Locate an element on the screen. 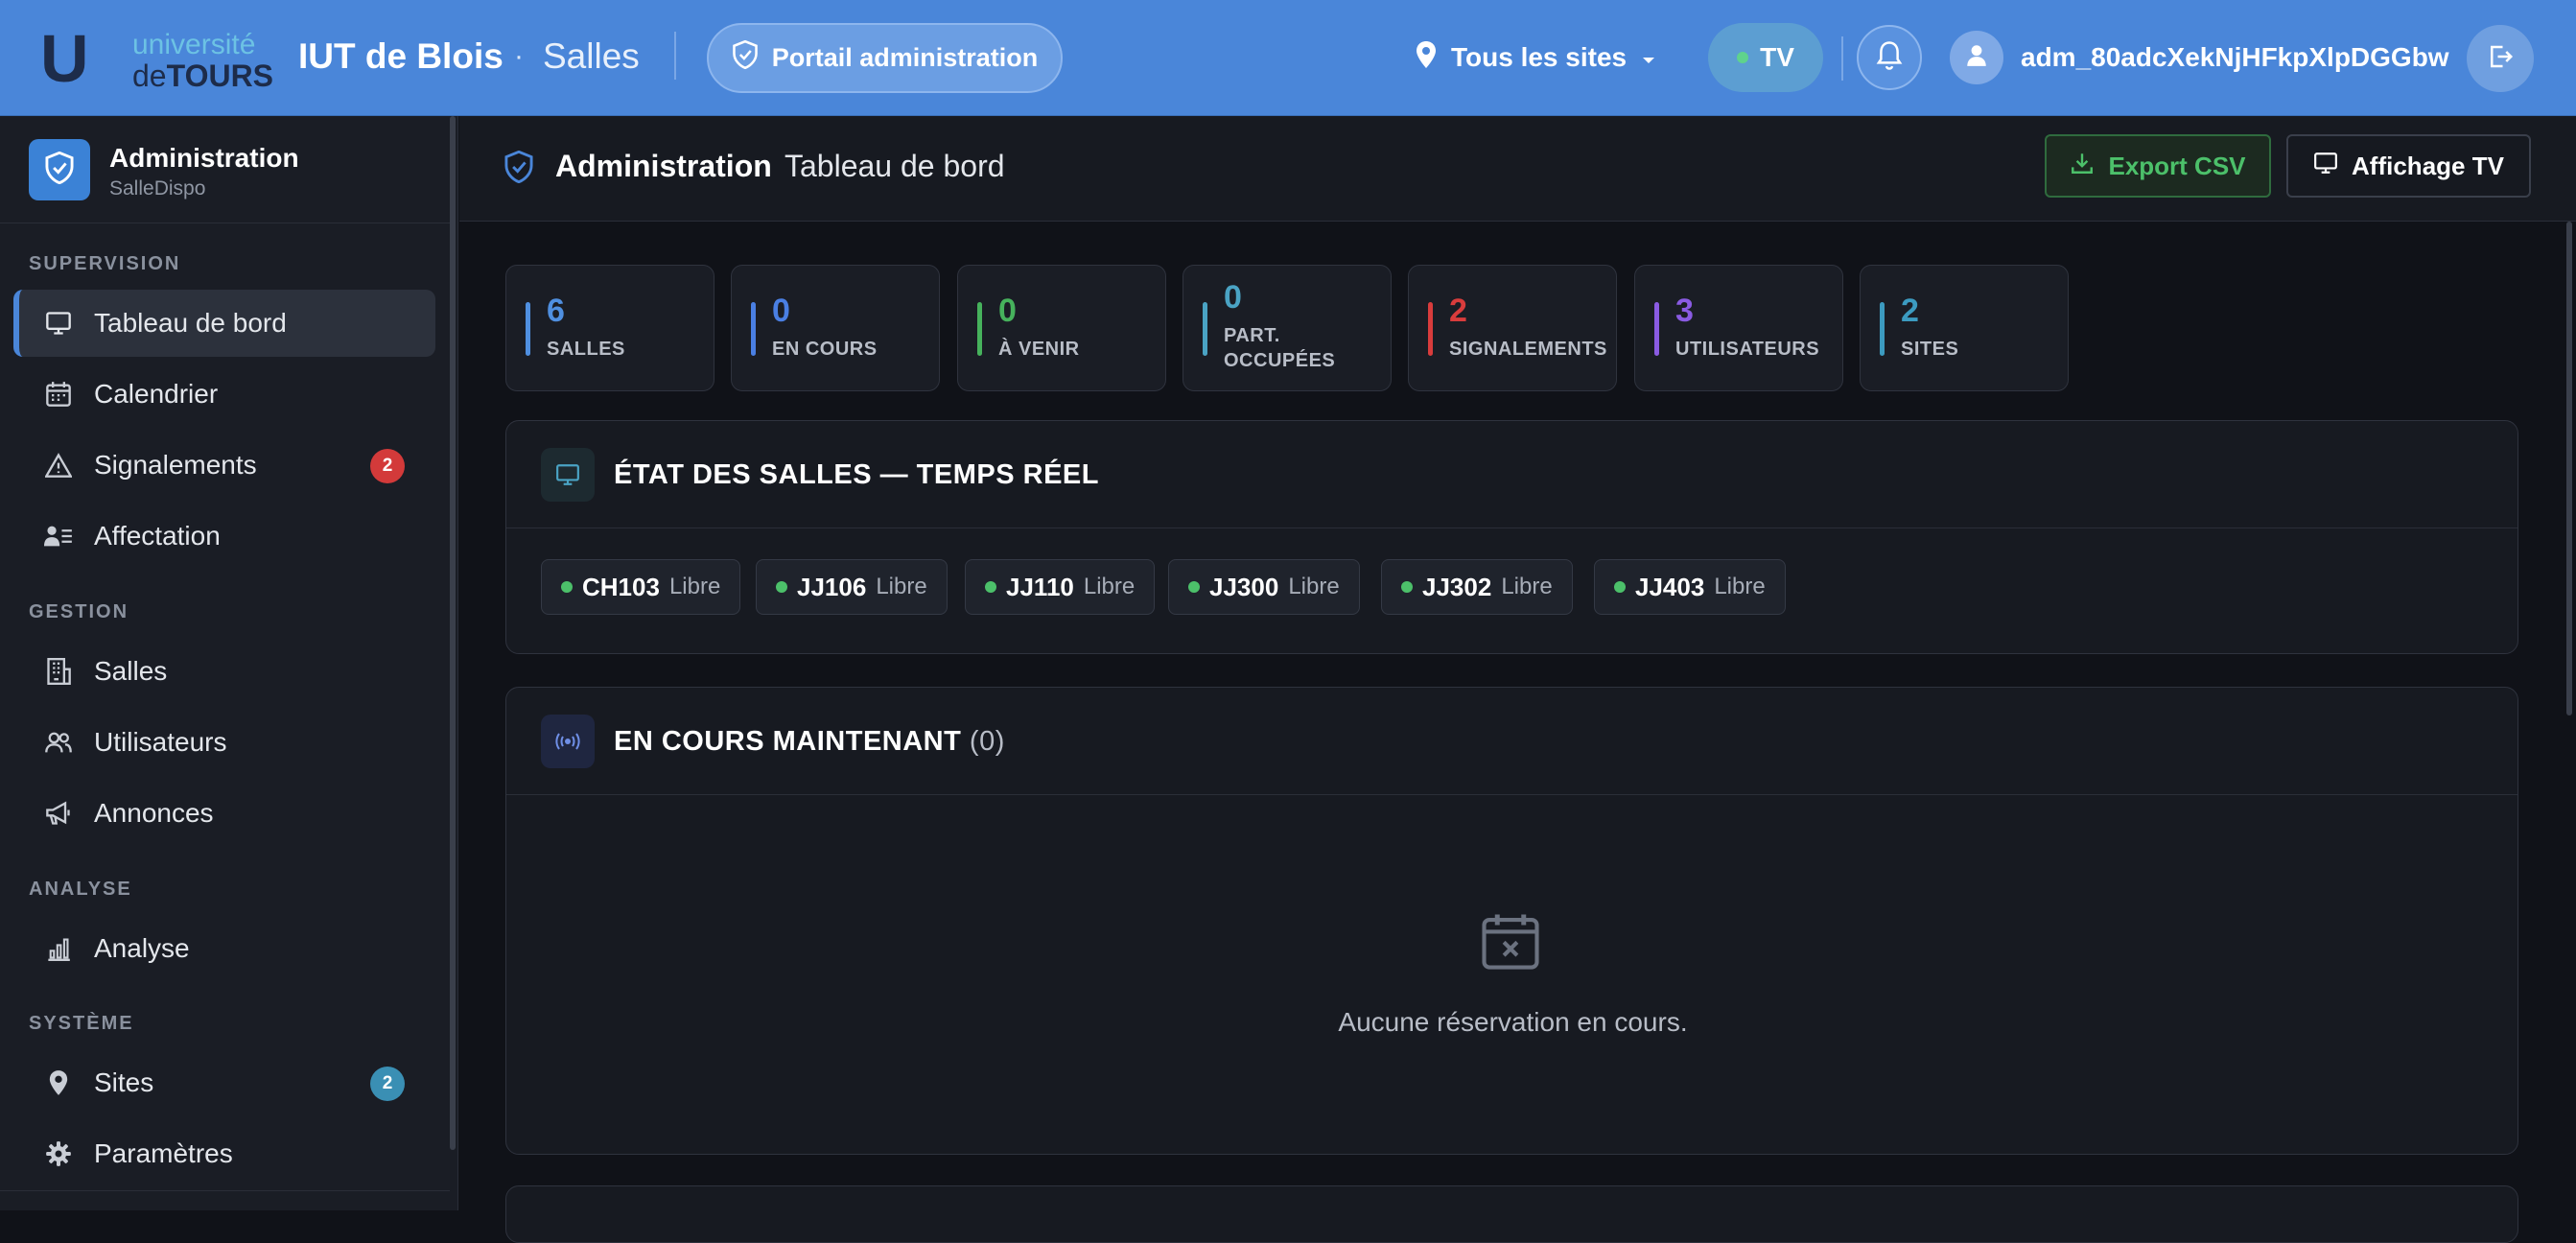 The image size is (2576, 1243). logo-universite: université is located at coordinates (194, 45).